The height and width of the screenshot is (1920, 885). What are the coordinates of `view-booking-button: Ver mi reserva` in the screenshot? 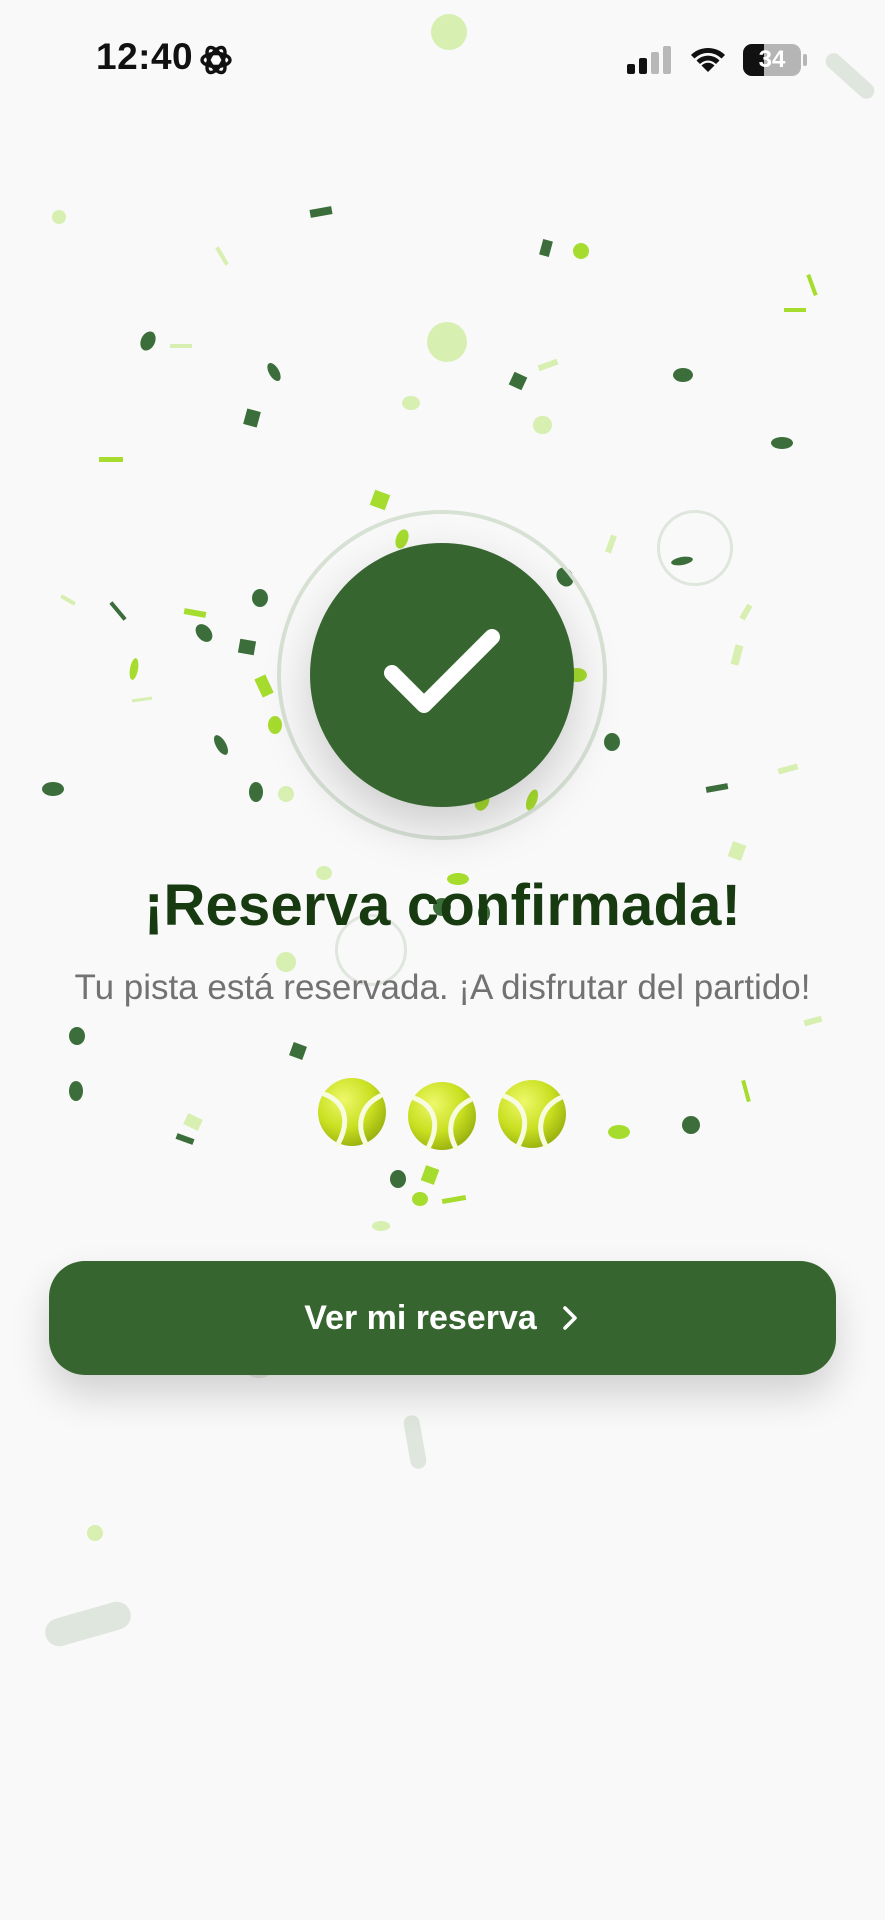 It's located at (442, 1318).